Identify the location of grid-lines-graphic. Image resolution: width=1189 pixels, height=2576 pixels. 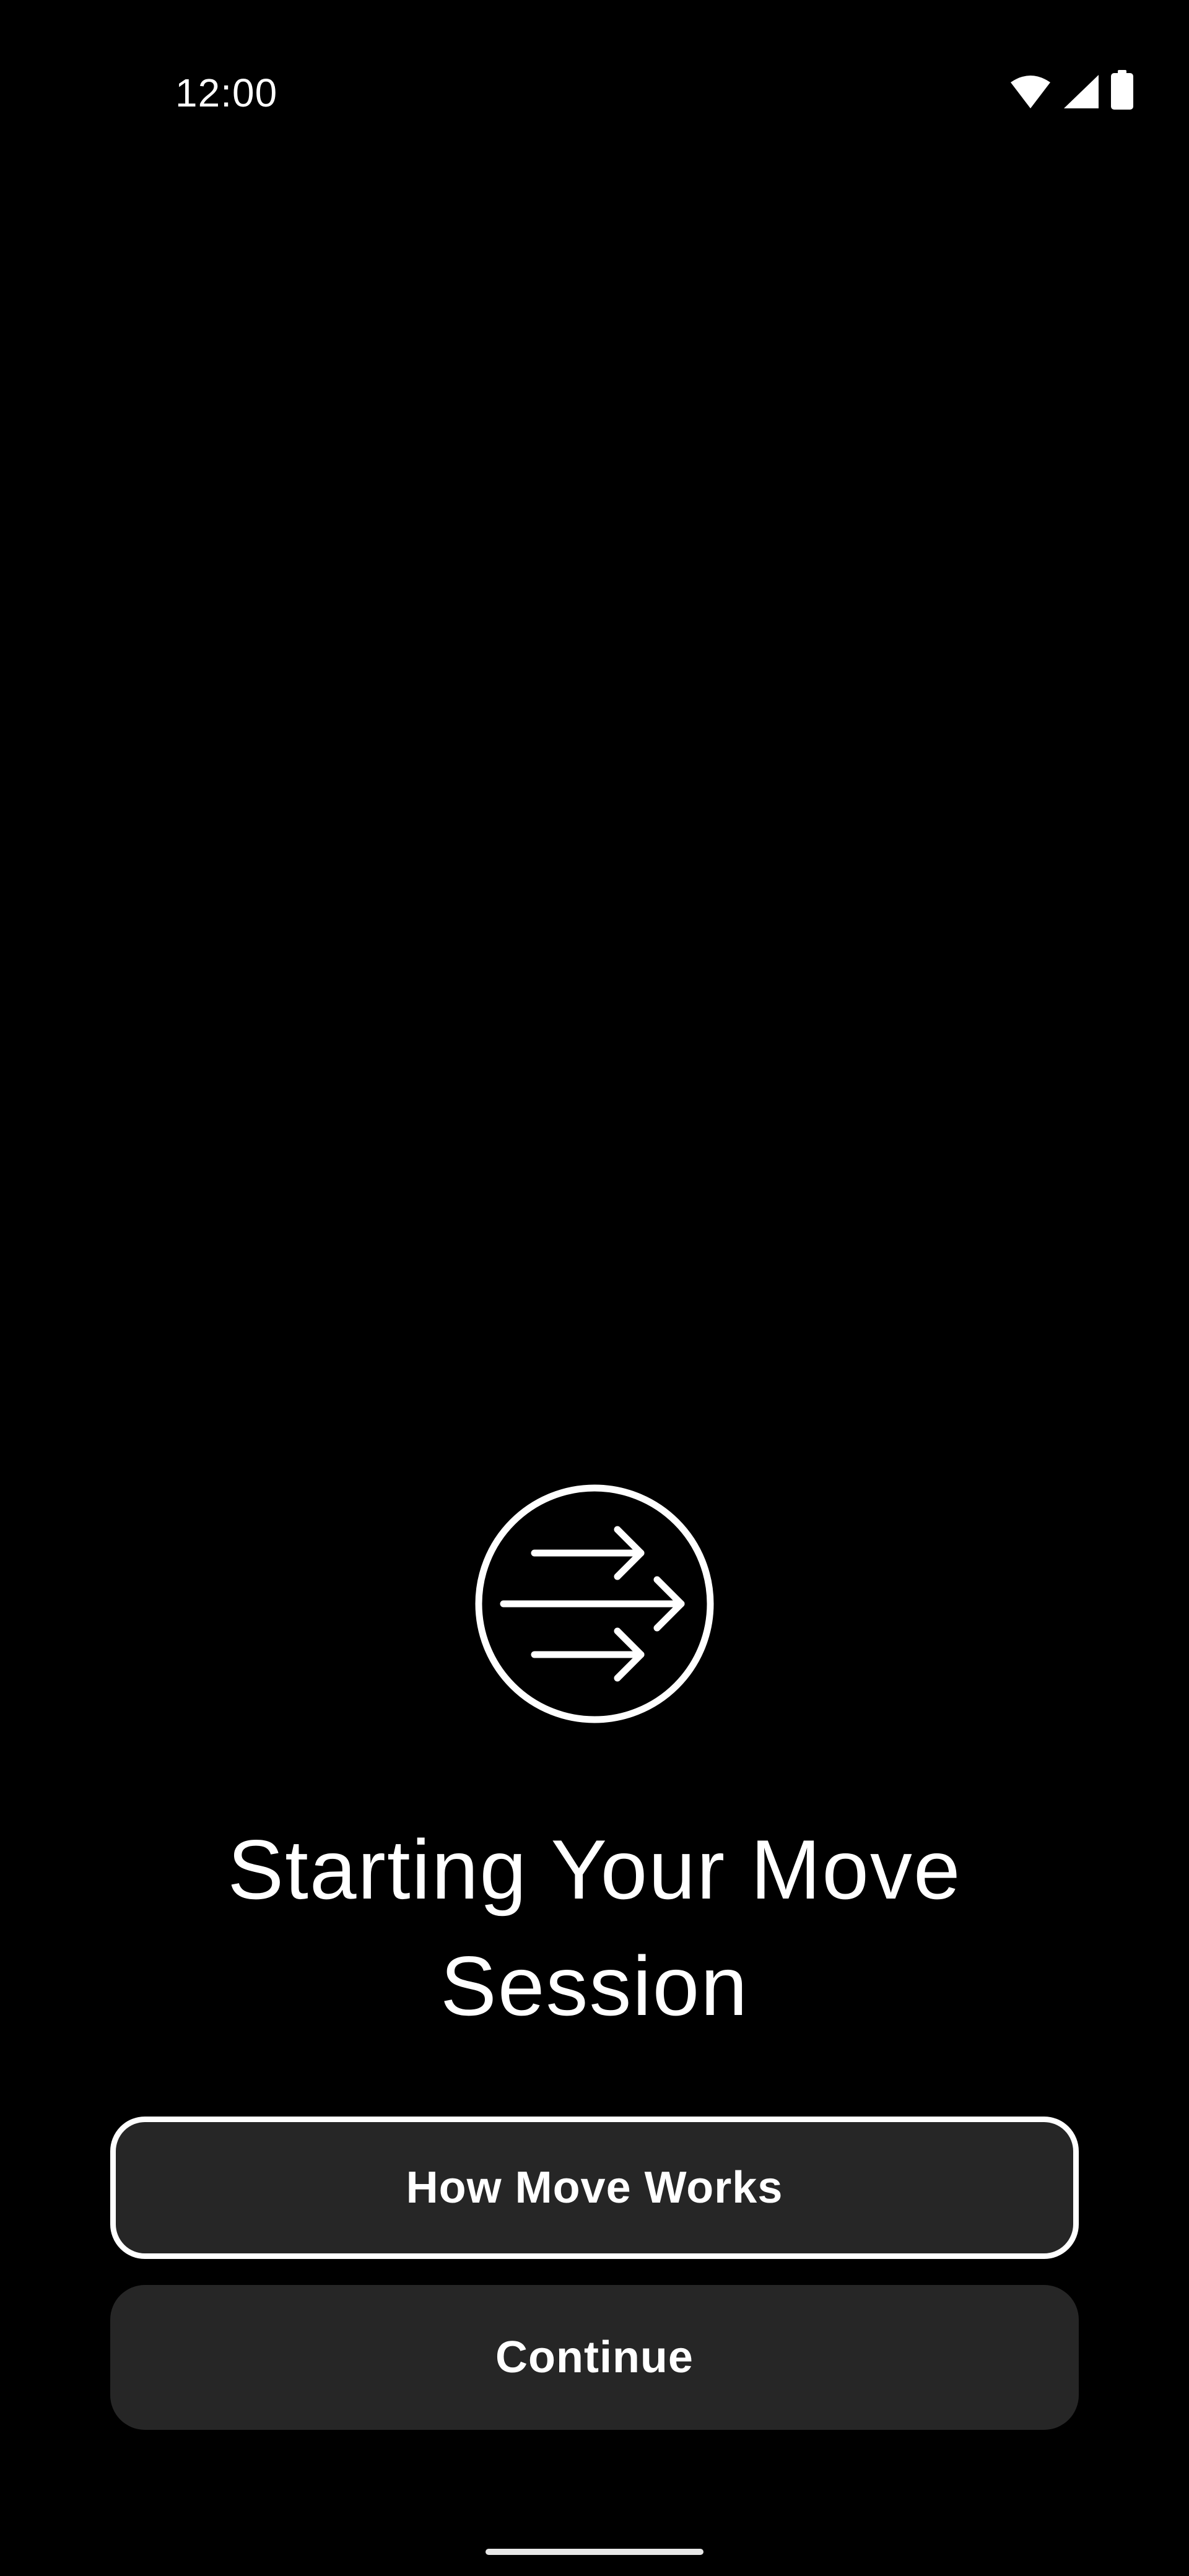
(594, 1051).